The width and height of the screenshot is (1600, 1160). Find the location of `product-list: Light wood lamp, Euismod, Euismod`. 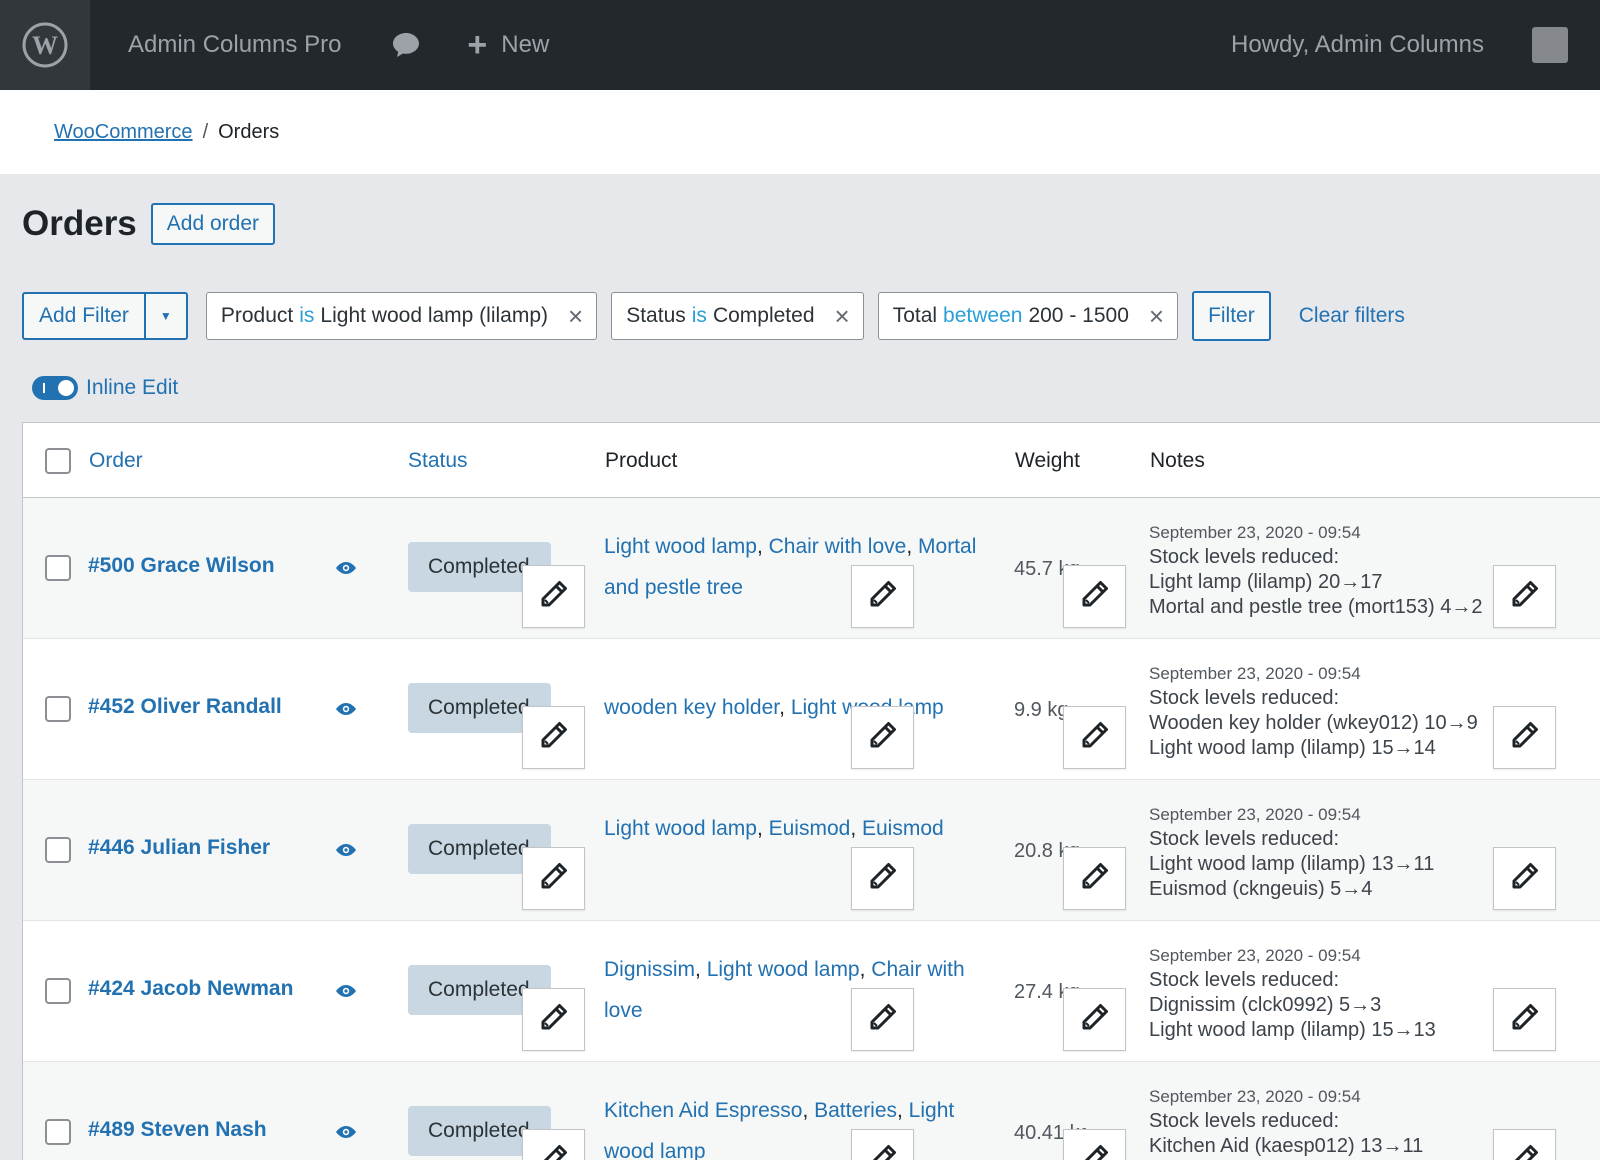

product-list: Light wood lamp, Euismod, Euismod is located at coordinates (774, 828).